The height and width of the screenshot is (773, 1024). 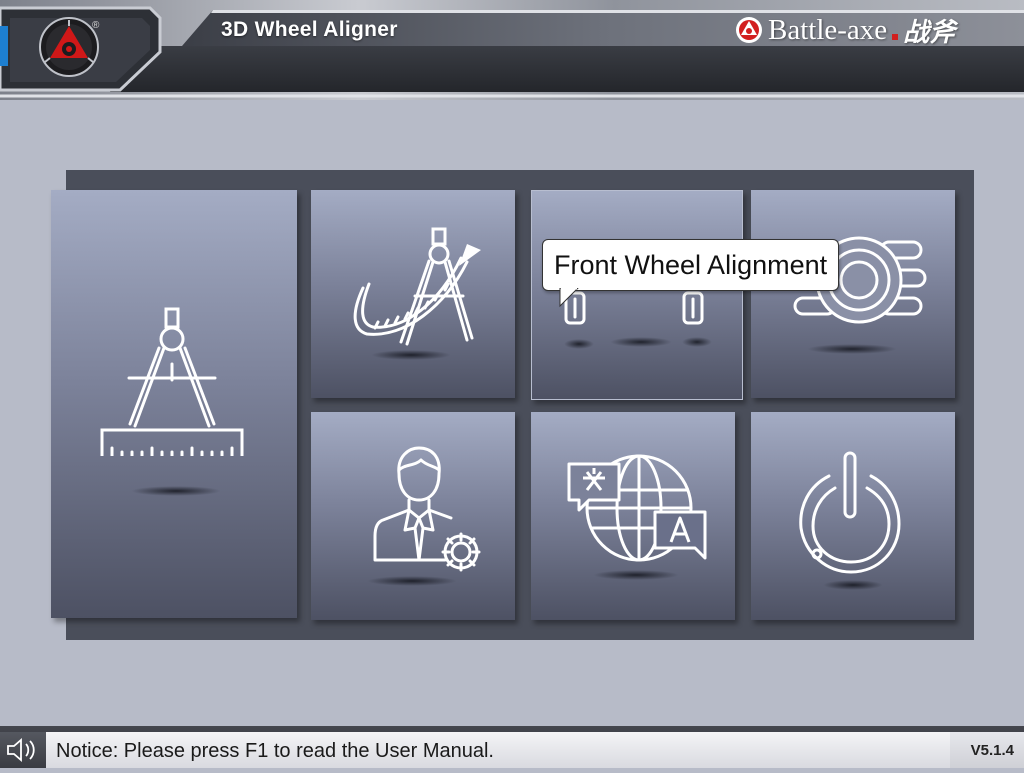 What do you see at coordinates (749, 30) in the screenshot?
I see `brand-emblem-icon` at bounding box center [749, 30].